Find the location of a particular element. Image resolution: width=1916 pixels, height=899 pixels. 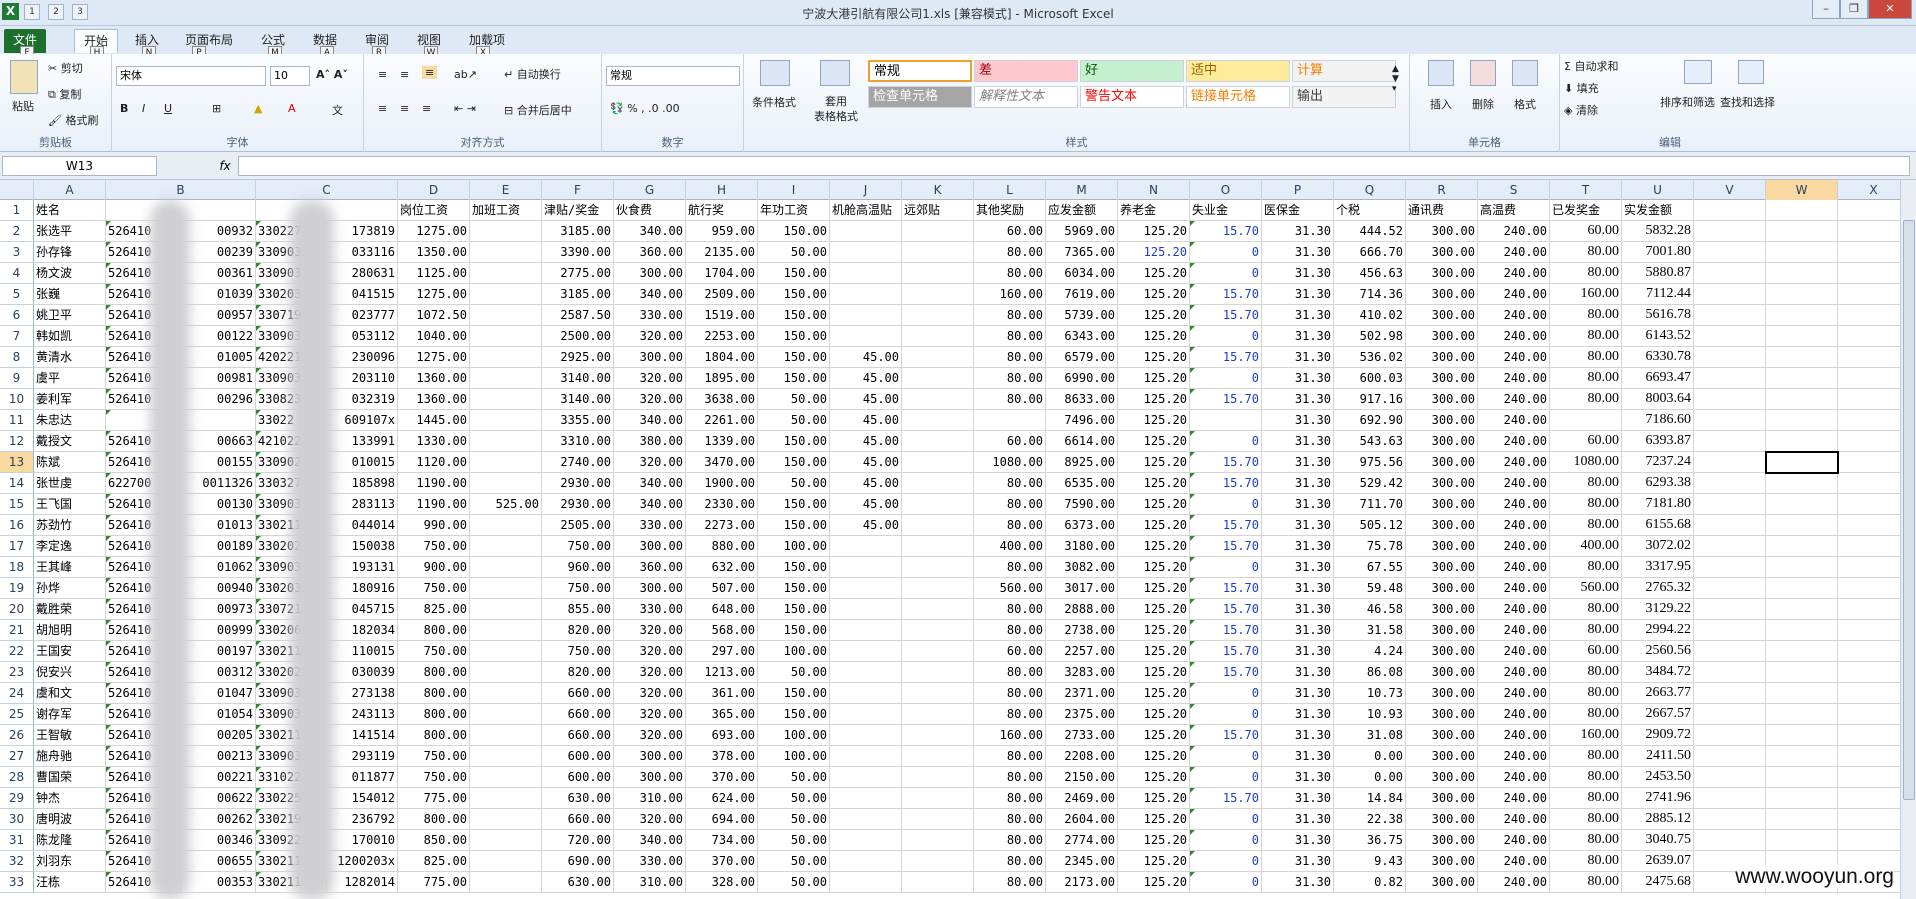

id-cell: 154012 is located at coordinates (362, 798).